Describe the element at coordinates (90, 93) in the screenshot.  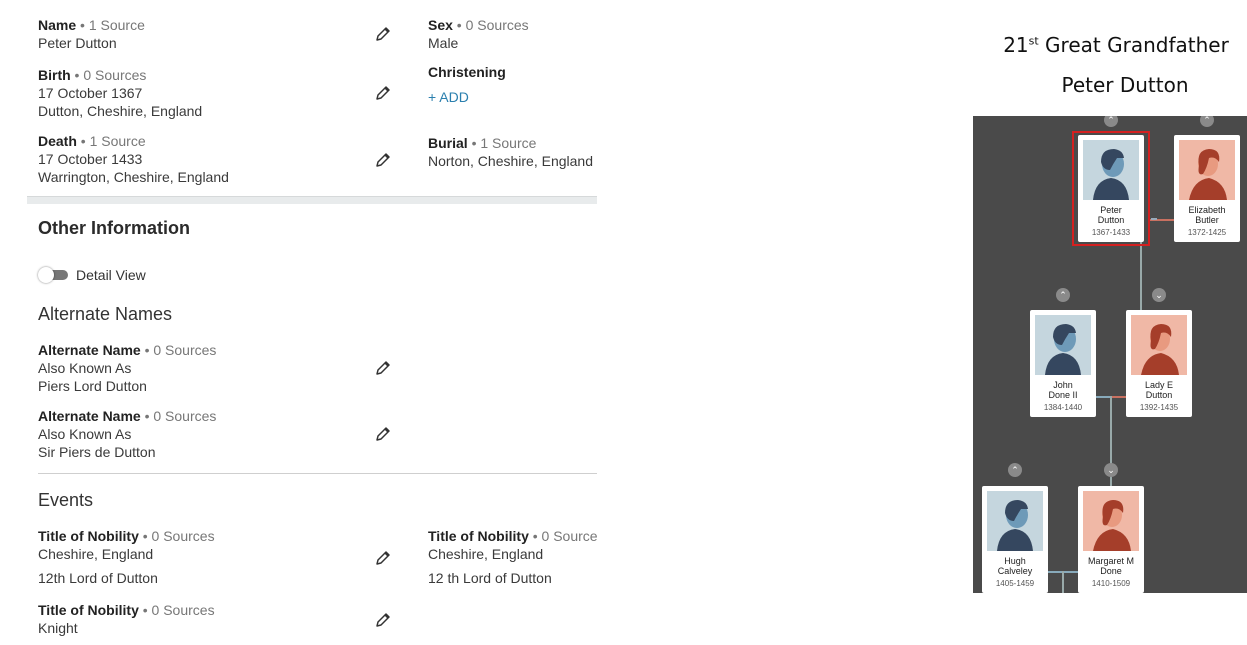
I see `birth-date: 17 October 1367` at that location.